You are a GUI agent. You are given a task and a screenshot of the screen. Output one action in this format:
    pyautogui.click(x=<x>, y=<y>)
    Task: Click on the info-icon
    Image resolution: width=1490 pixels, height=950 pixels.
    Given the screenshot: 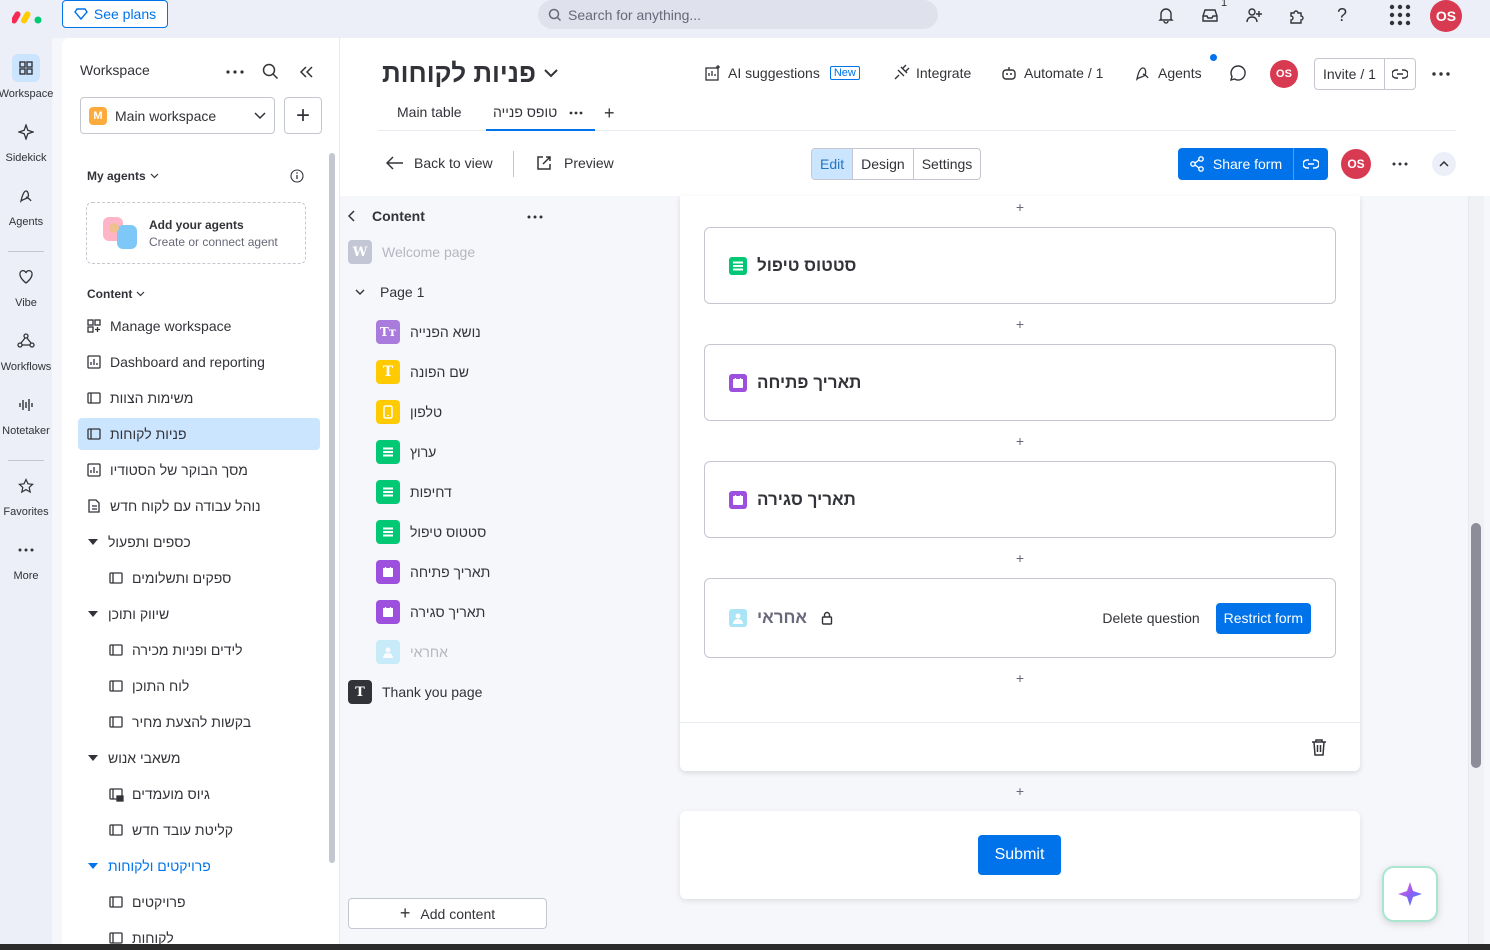 What is the action you would take?
    pyautogui.click(x=297, y=176)
    